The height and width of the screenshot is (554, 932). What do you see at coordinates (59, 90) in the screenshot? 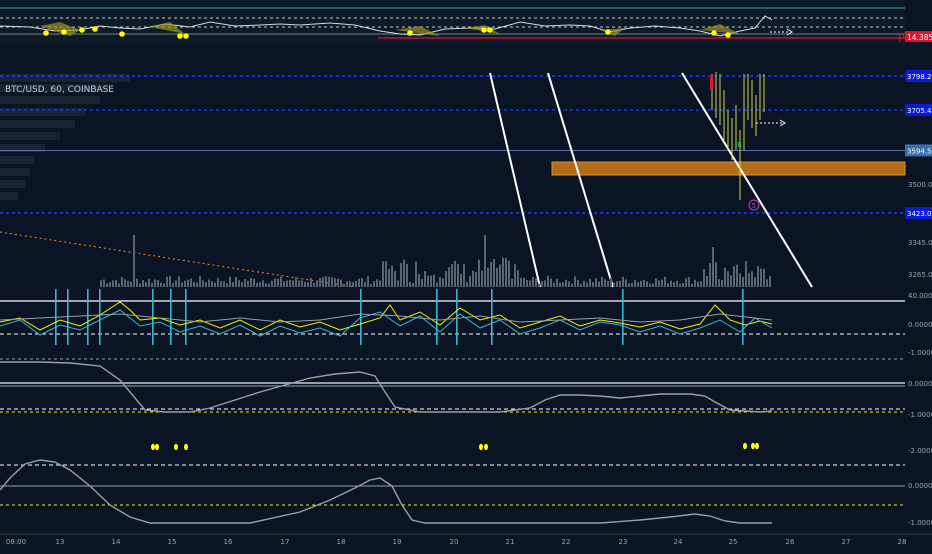
I see `symbol-label: BTC/USD, 60, COINBASE` at bounding box center [59, 90].